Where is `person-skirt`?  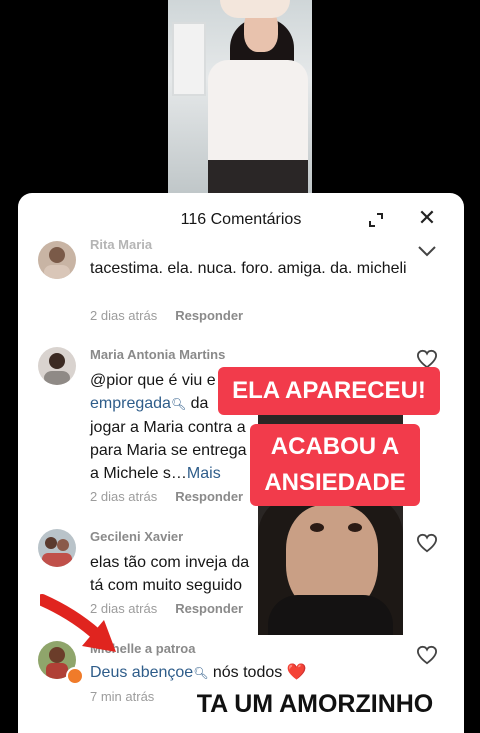 person-skirt is located at coordinates (258, 178).